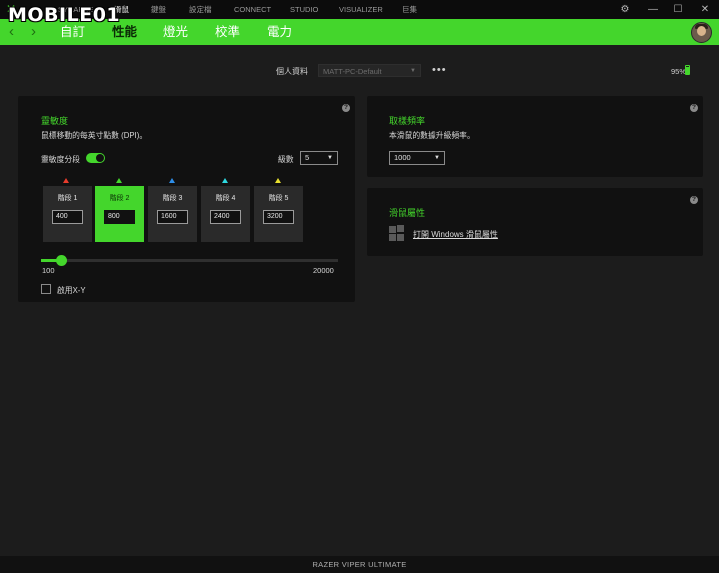 The width and height of the screenshot is (719, 573). What do you see at coordinates (225, 217) in the screenshot?
I see `stage-dpi-input: 2400` at bounding box center [225, 217].